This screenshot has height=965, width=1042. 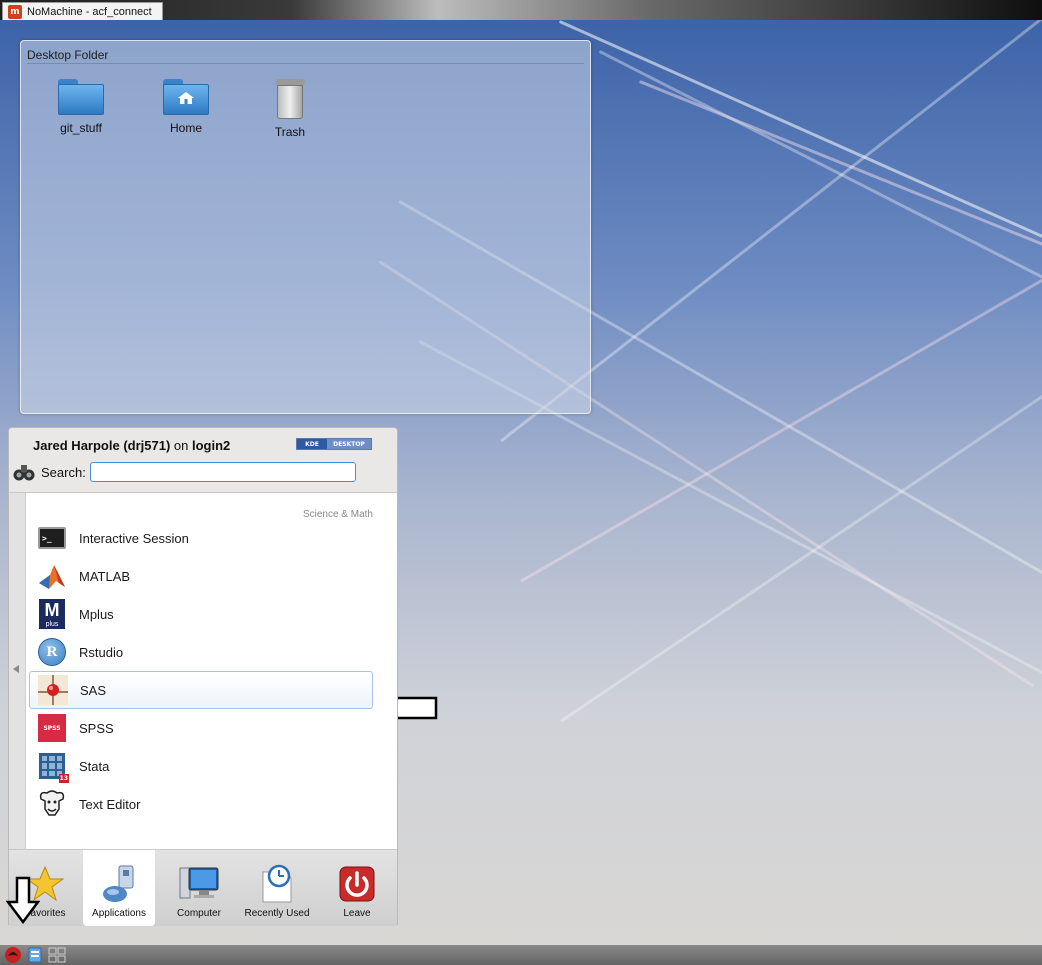 I want to click on matlab-icon, so click(x=52, y=577).